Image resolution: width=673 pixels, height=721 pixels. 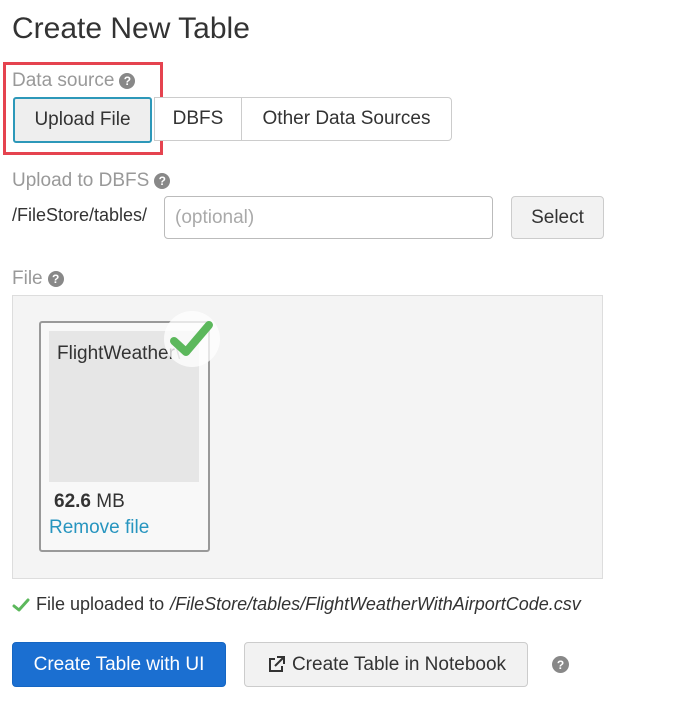 I want to click on select-button: Select, so click(x=557, y=217).